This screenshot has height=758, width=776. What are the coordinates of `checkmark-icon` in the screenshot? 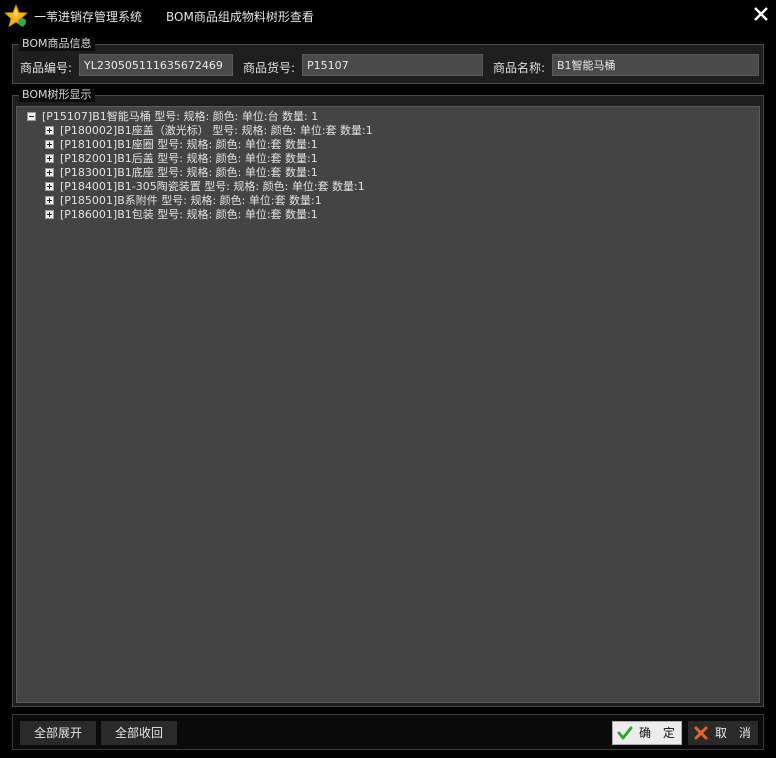 It's located at (625, 733).